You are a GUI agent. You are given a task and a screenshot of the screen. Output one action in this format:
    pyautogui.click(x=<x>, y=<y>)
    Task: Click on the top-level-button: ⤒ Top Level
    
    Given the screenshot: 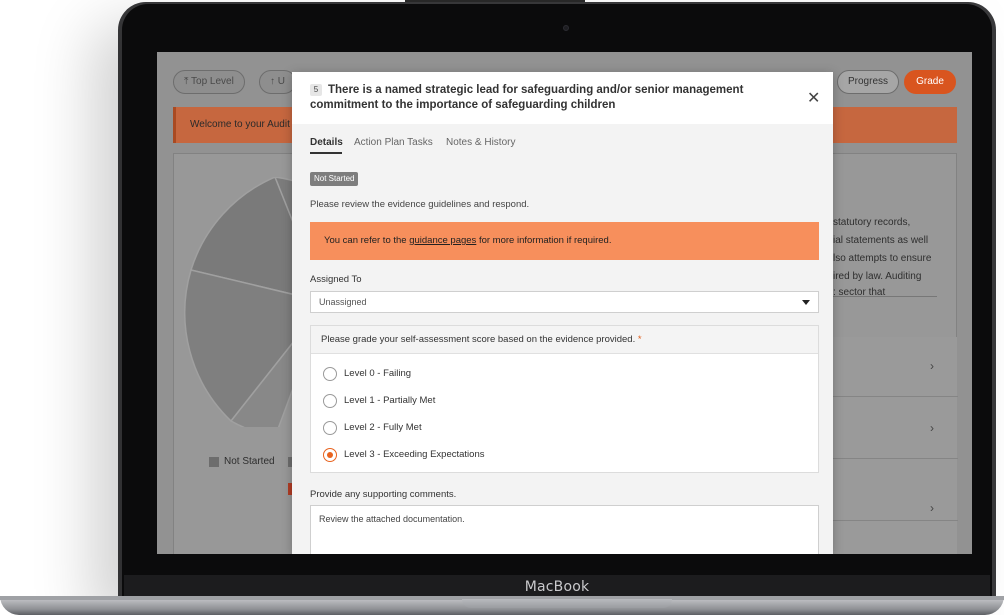 What is the action you would take?
    pyautogui.click(x=209, y=82)
    